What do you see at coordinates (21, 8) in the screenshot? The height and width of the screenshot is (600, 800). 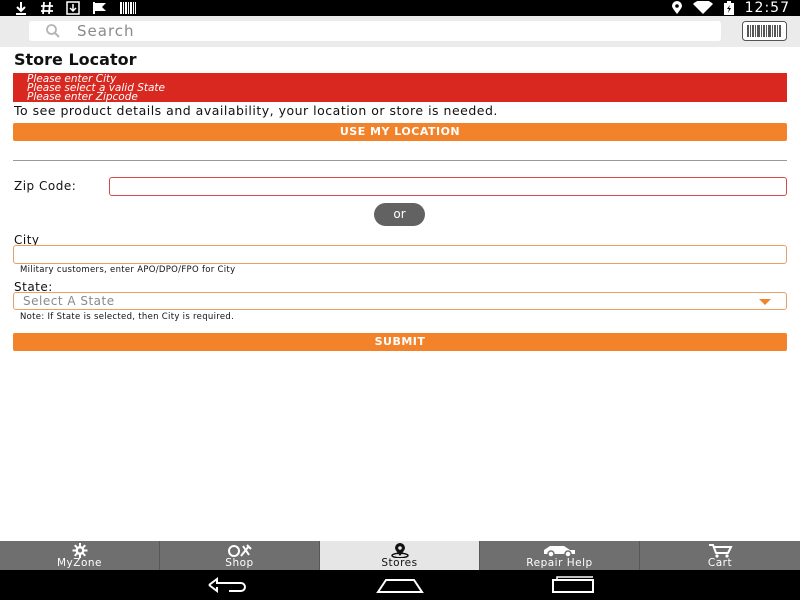 I see `download-icon` at bounding box center [21, 8].